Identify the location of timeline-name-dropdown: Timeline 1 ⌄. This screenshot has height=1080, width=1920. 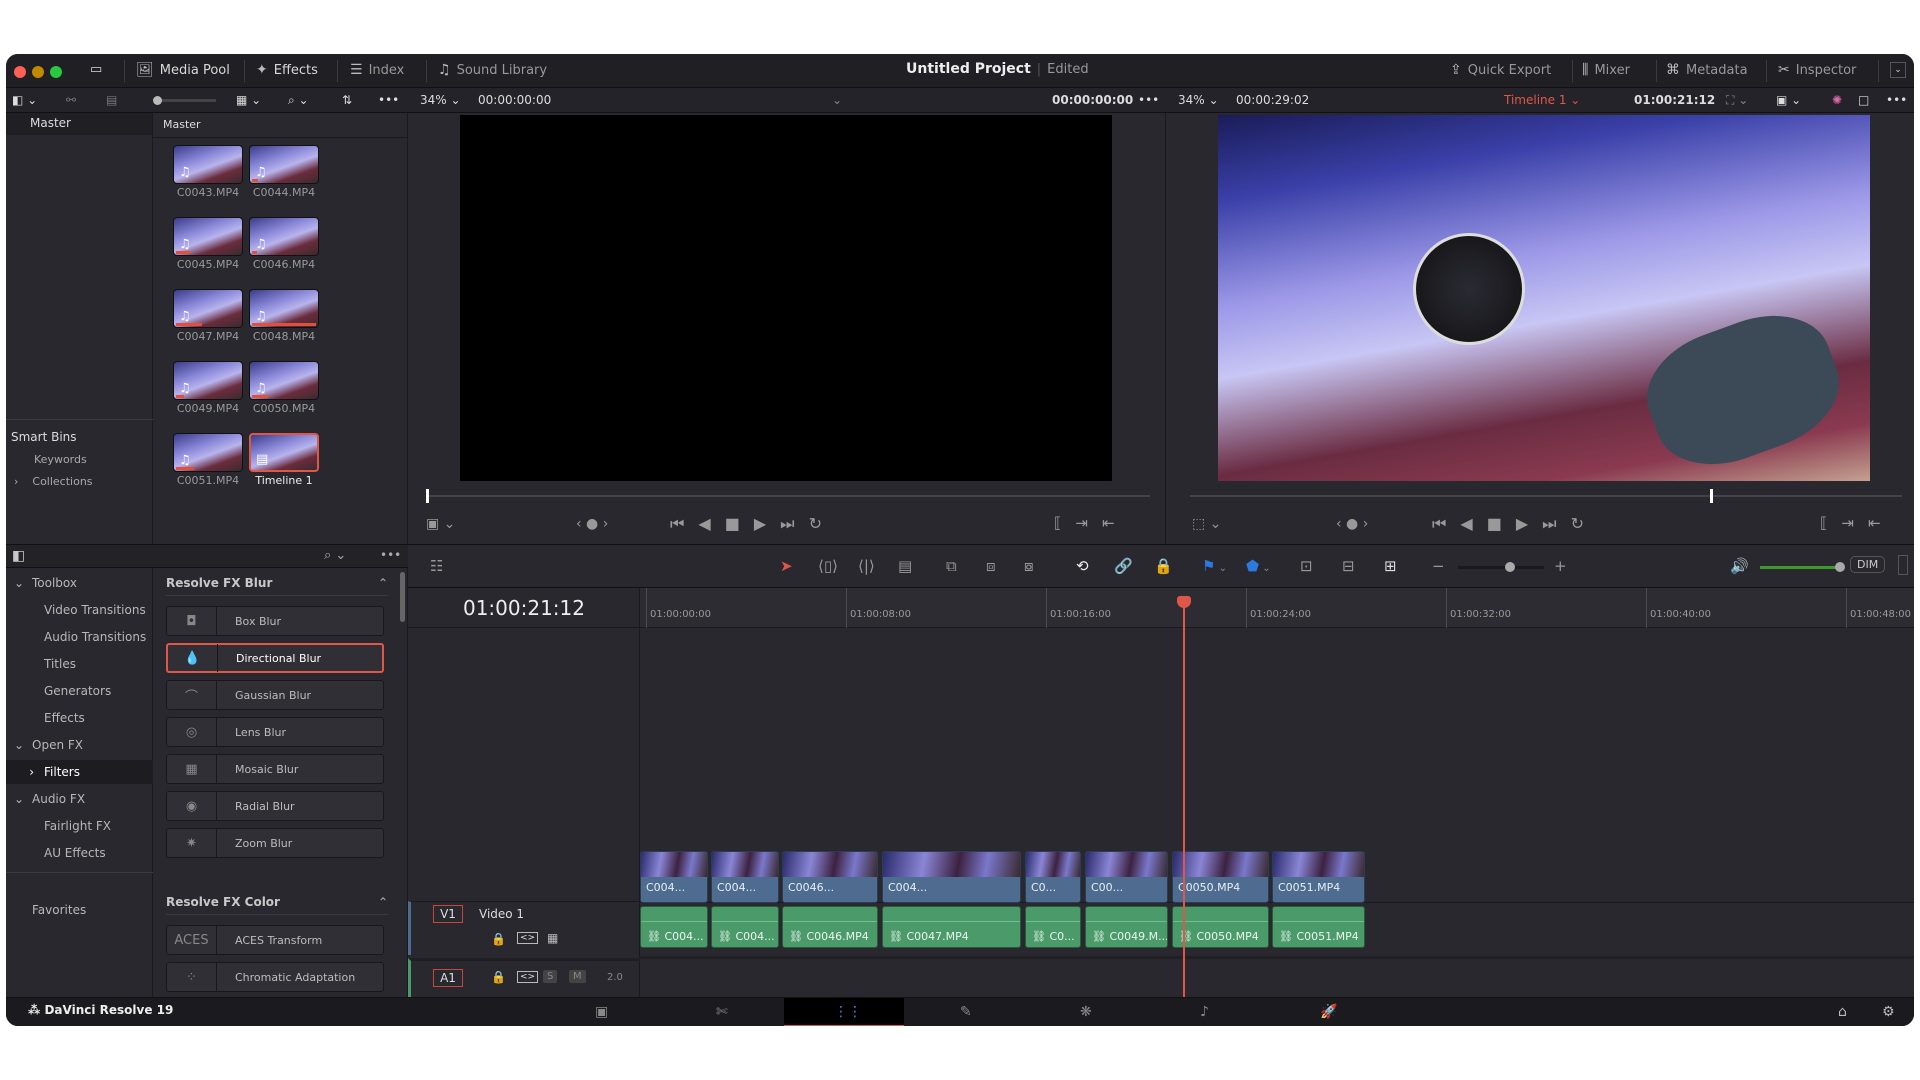
(1542, 100).